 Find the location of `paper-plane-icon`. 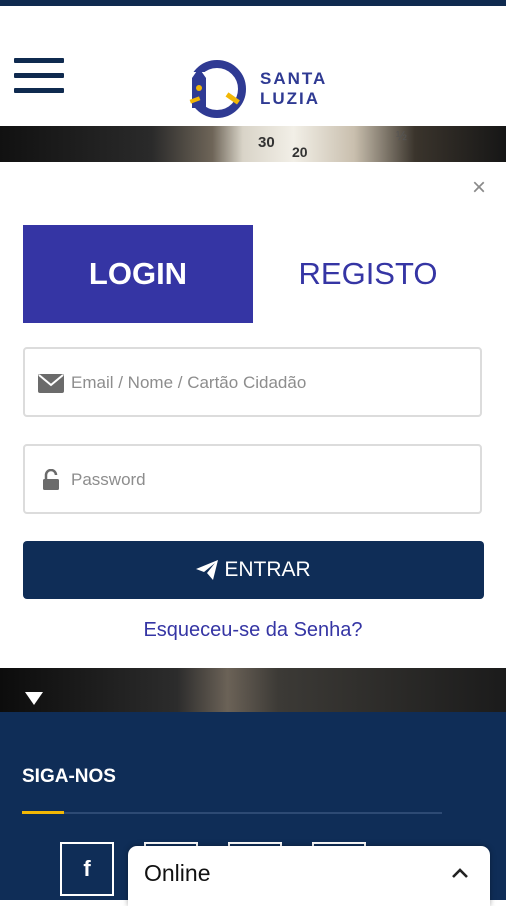

paper-plane-icon is located at coordinates (207, 570).